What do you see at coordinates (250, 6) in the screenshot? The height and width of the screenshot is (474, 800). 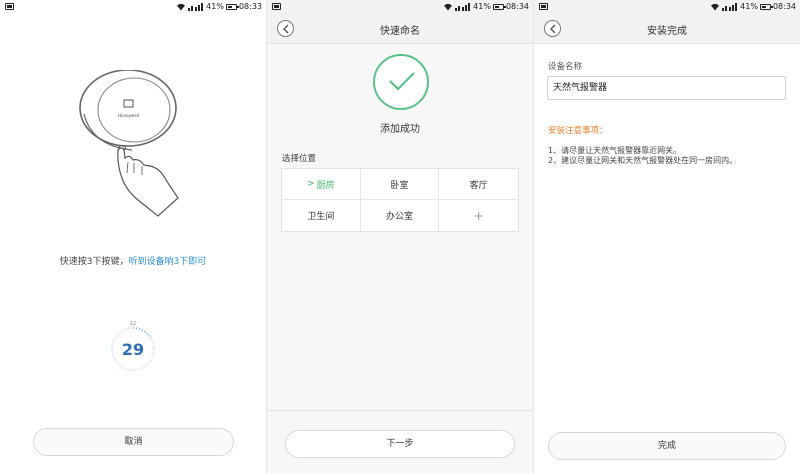 I see `clock: 08:33` at bounding box center [250, 6].